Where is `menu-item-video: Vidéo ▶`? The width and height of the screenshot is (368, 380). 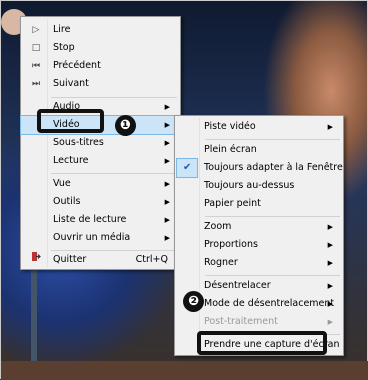 menu-item-video: Vidéo ▶ is located at coordinates (100, 125).